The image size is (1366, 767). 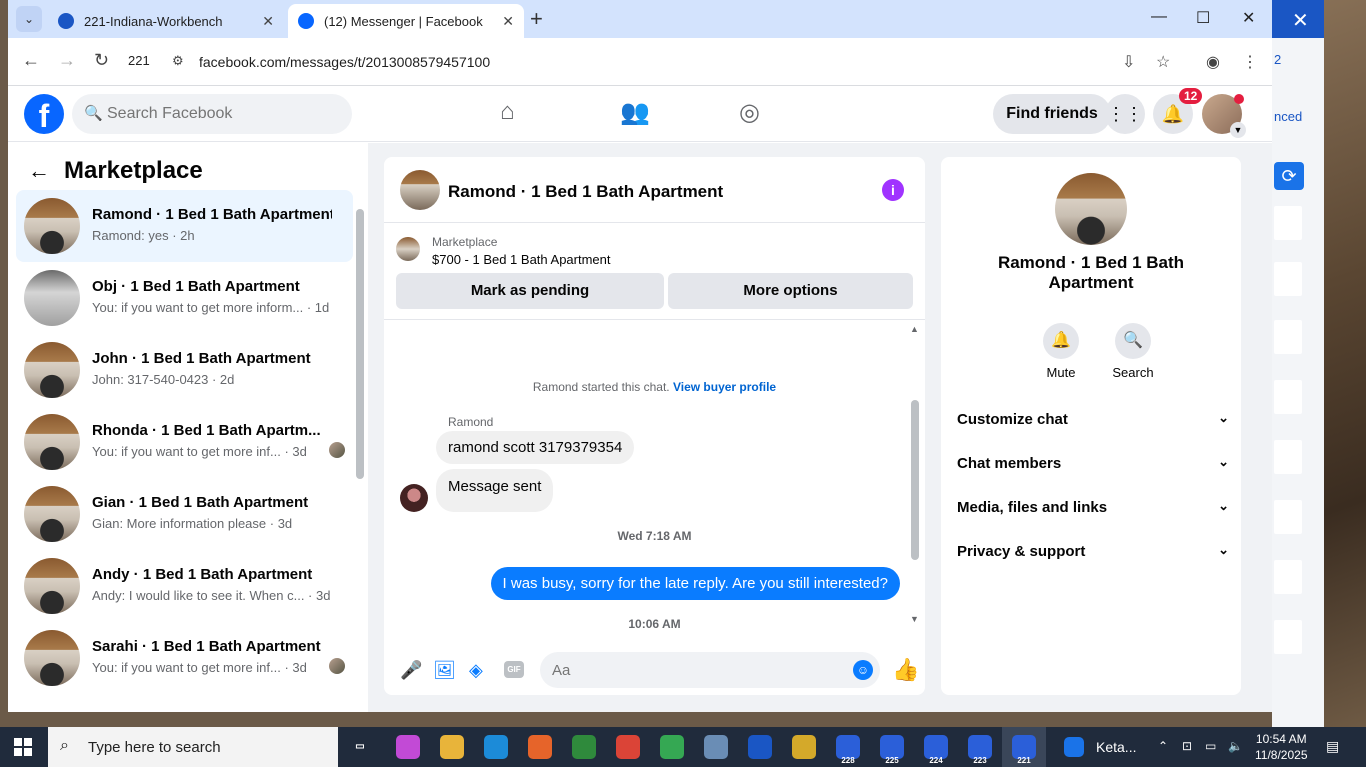 What do you see at coordinates (1024, 750) in the screenshot?
I see `browser-profile-icon: 221` at bounding box center [1024, 750].